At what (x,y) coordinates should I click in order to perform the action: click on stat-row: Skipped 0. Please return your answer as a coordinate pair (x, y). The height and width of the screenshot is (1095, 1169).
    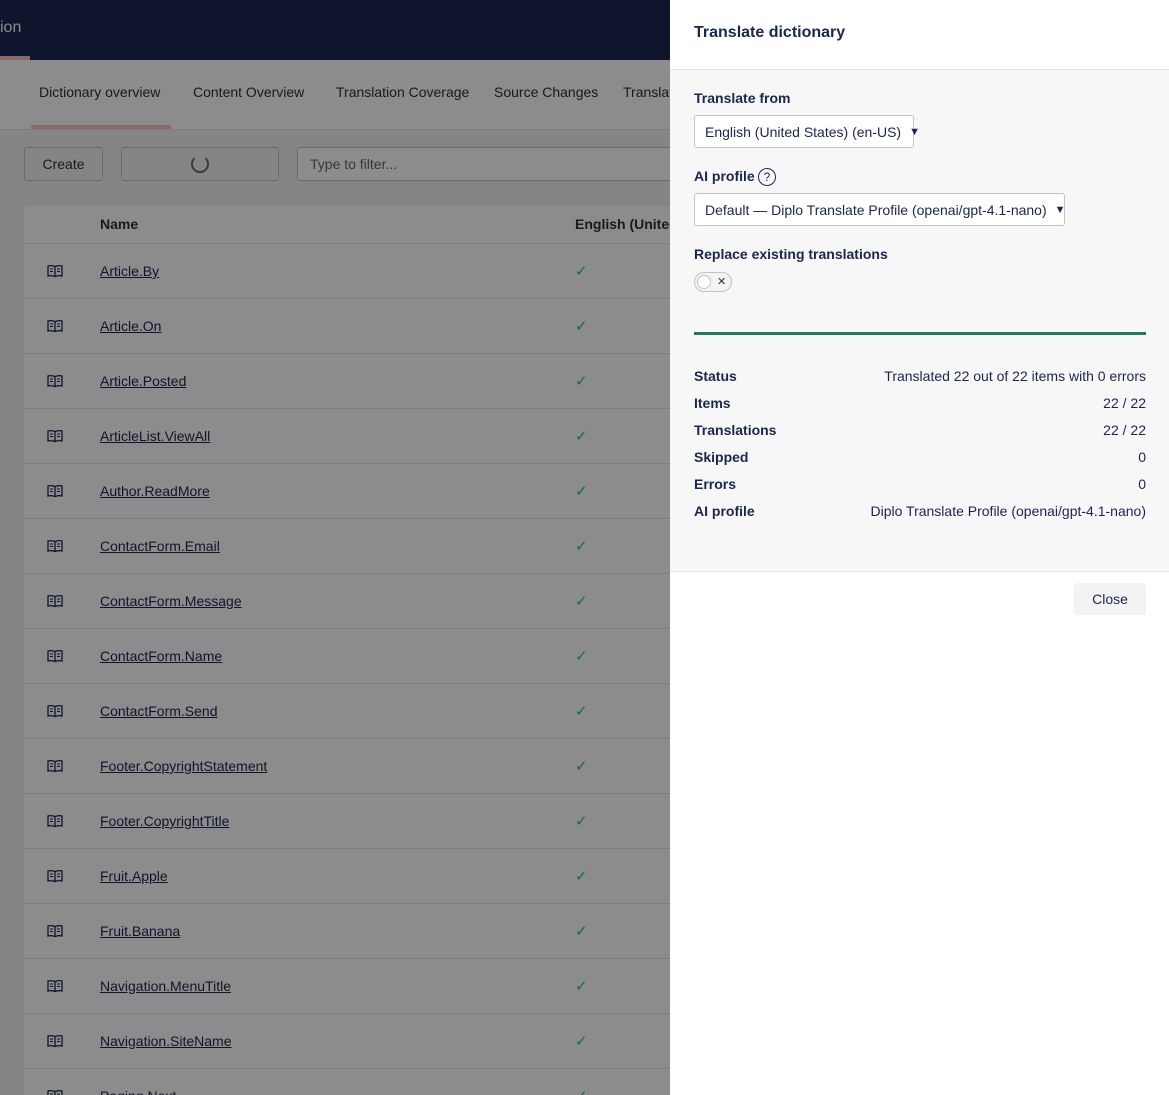
    Looking at the image, I should click on (920, 459).